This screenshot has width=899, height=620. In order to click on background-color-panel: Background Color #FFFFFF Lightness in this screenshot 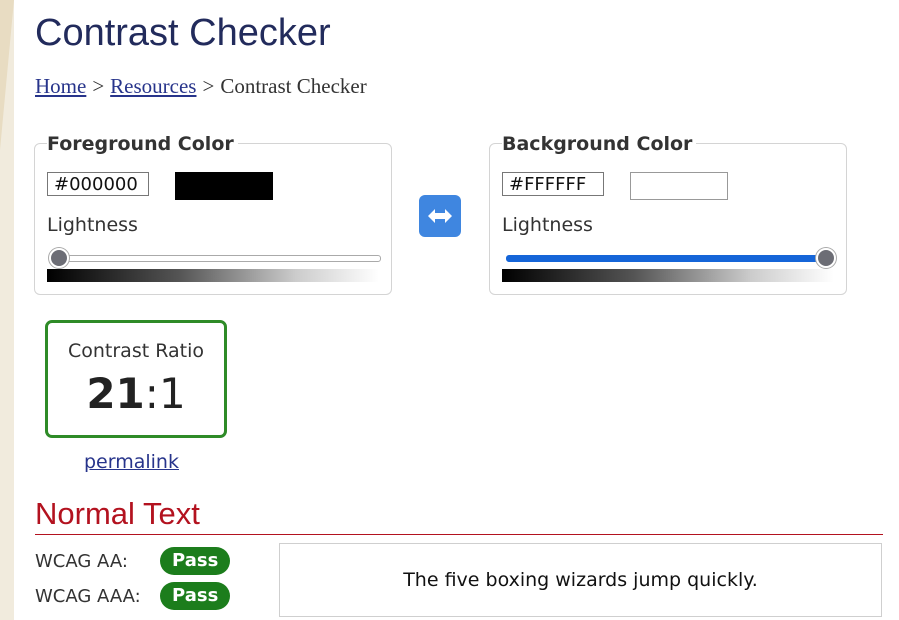, I will do `click(668, 213)`.